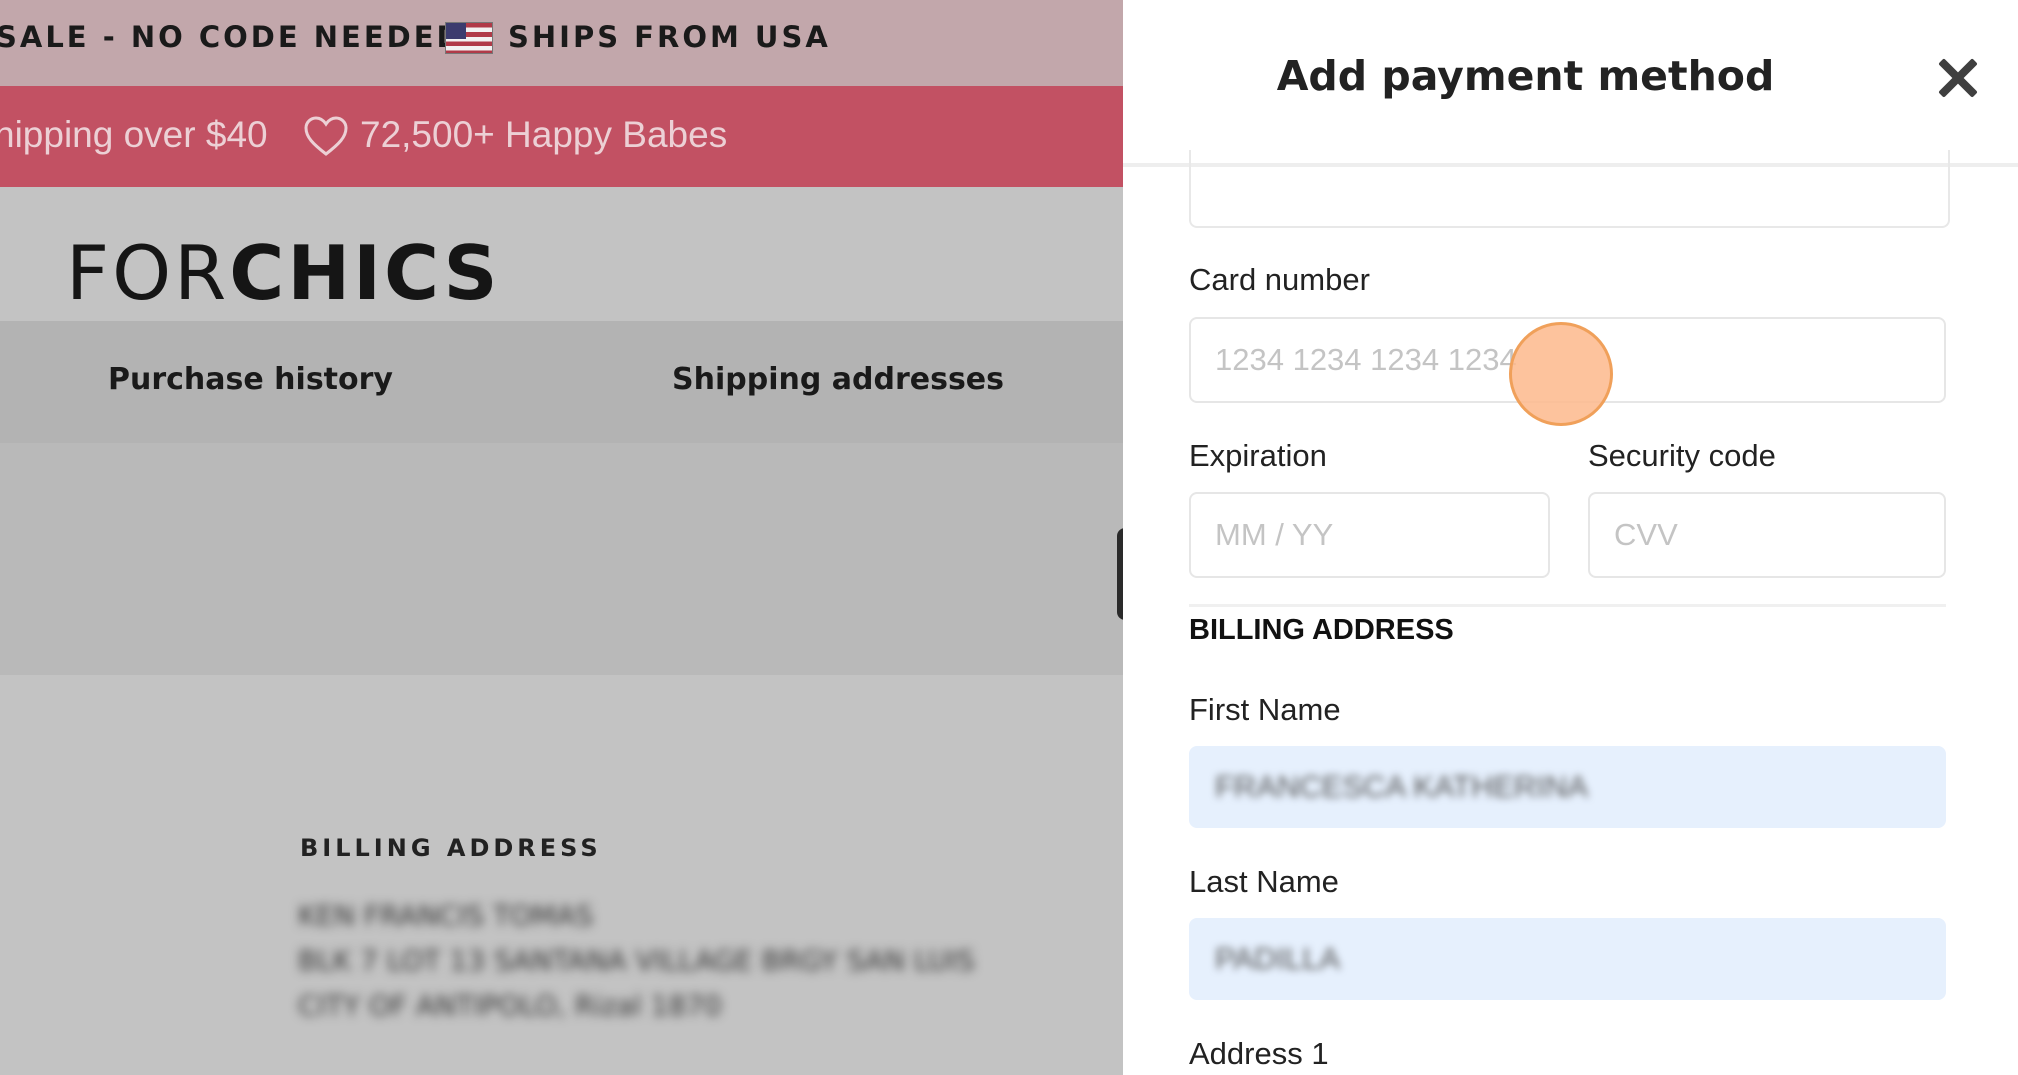  I want to click on billing-section-title: BILLING ADDRESS, so click(1321, 630).